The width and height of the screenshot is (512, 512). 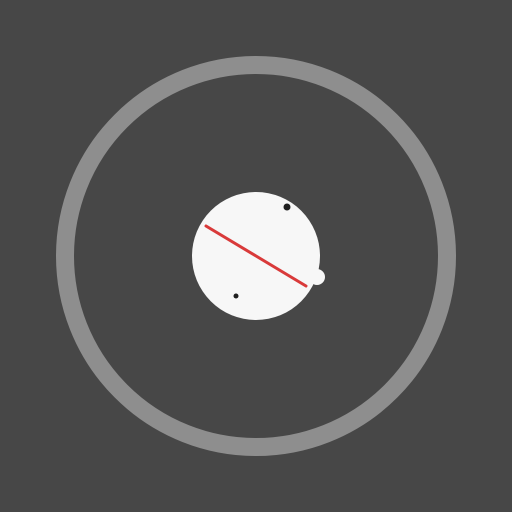 What do you see at coordinates (236, 296) in the screenshot?
I see `dot-bottom-icon` at bounding box center [236, 296].